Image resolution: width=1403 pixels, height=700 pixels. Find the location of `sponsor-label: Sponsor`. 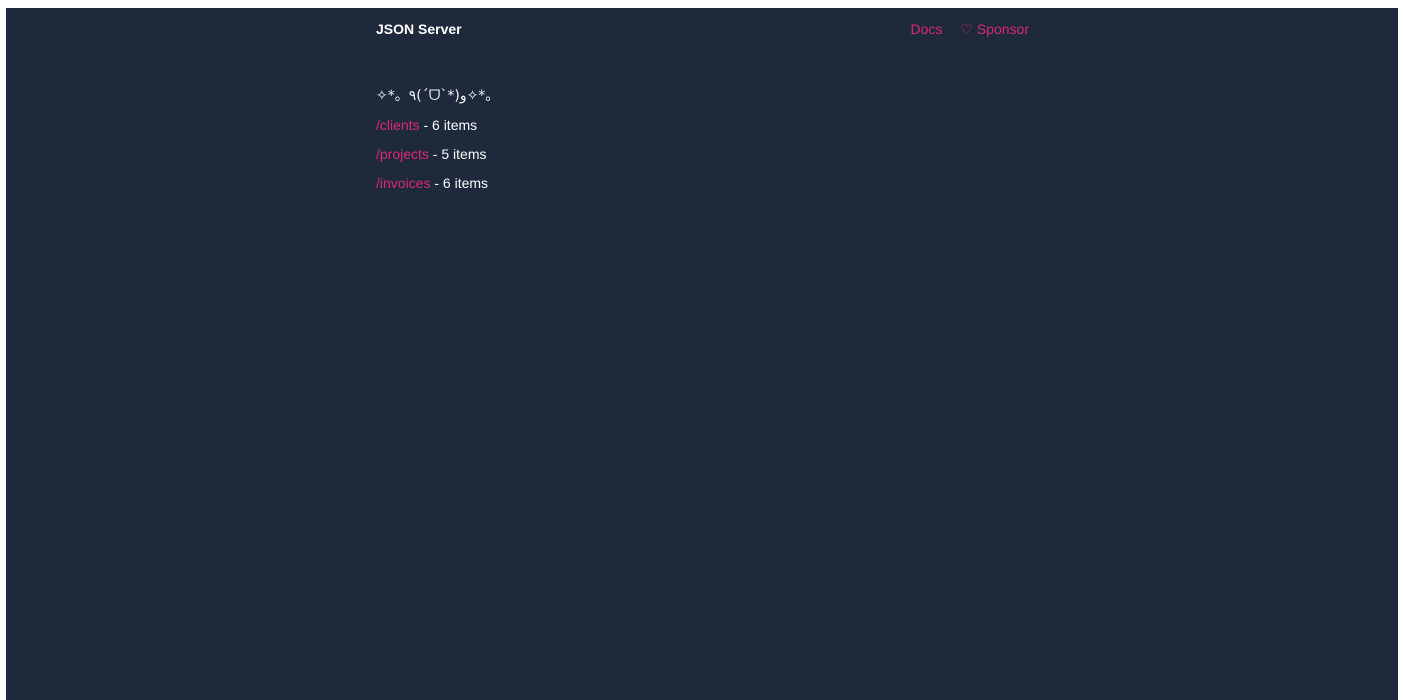

sponsor-label: Sponsor is located at coordinates (1002, 28).